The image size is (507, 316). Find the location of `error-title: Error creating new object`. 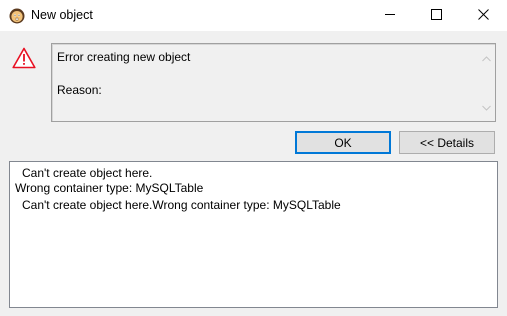

error-title: Error creating new object is located at coordinates (124, 57).